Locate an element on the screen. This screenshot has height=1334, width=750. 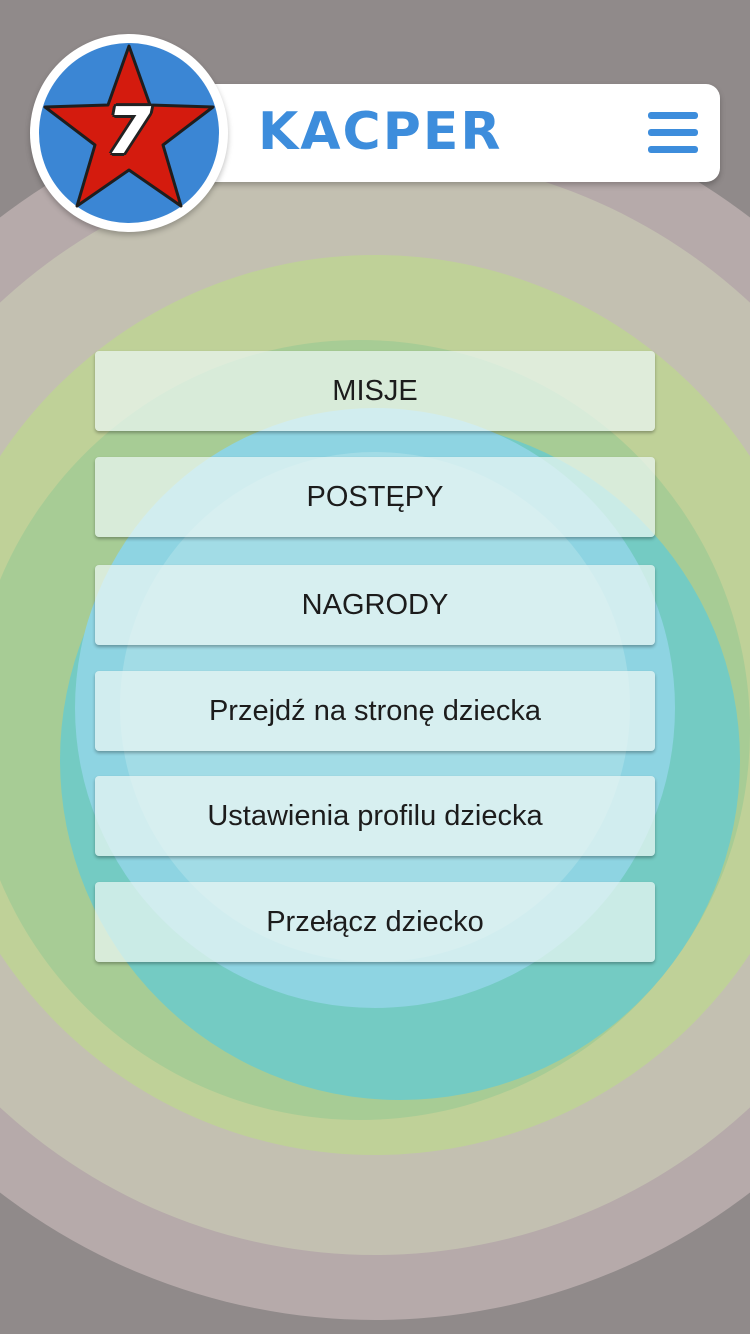
menu-item-label: POSTĘPY is located at coordinates (375, 497).